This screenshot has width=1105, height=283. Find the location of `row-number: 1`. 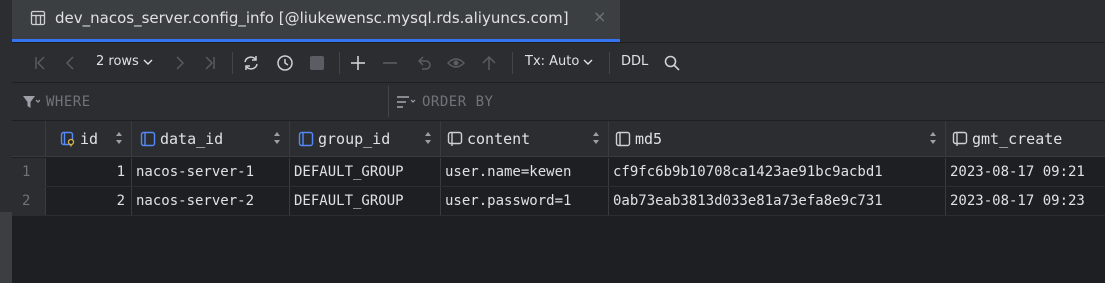

row-number: 1 is located at coordinates (29, 172).